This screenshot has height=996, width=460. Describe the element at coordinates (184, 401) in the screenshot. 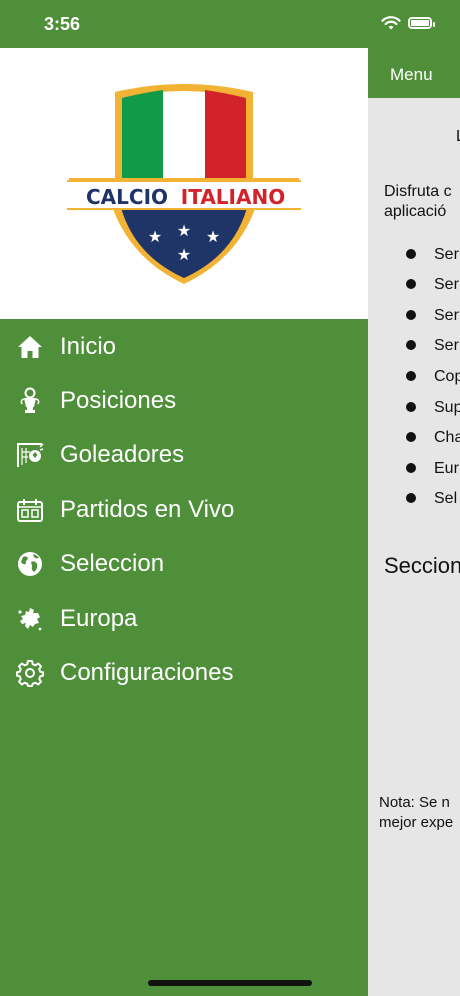

I see `menu-item-posiciones: Posiciones` at that location.